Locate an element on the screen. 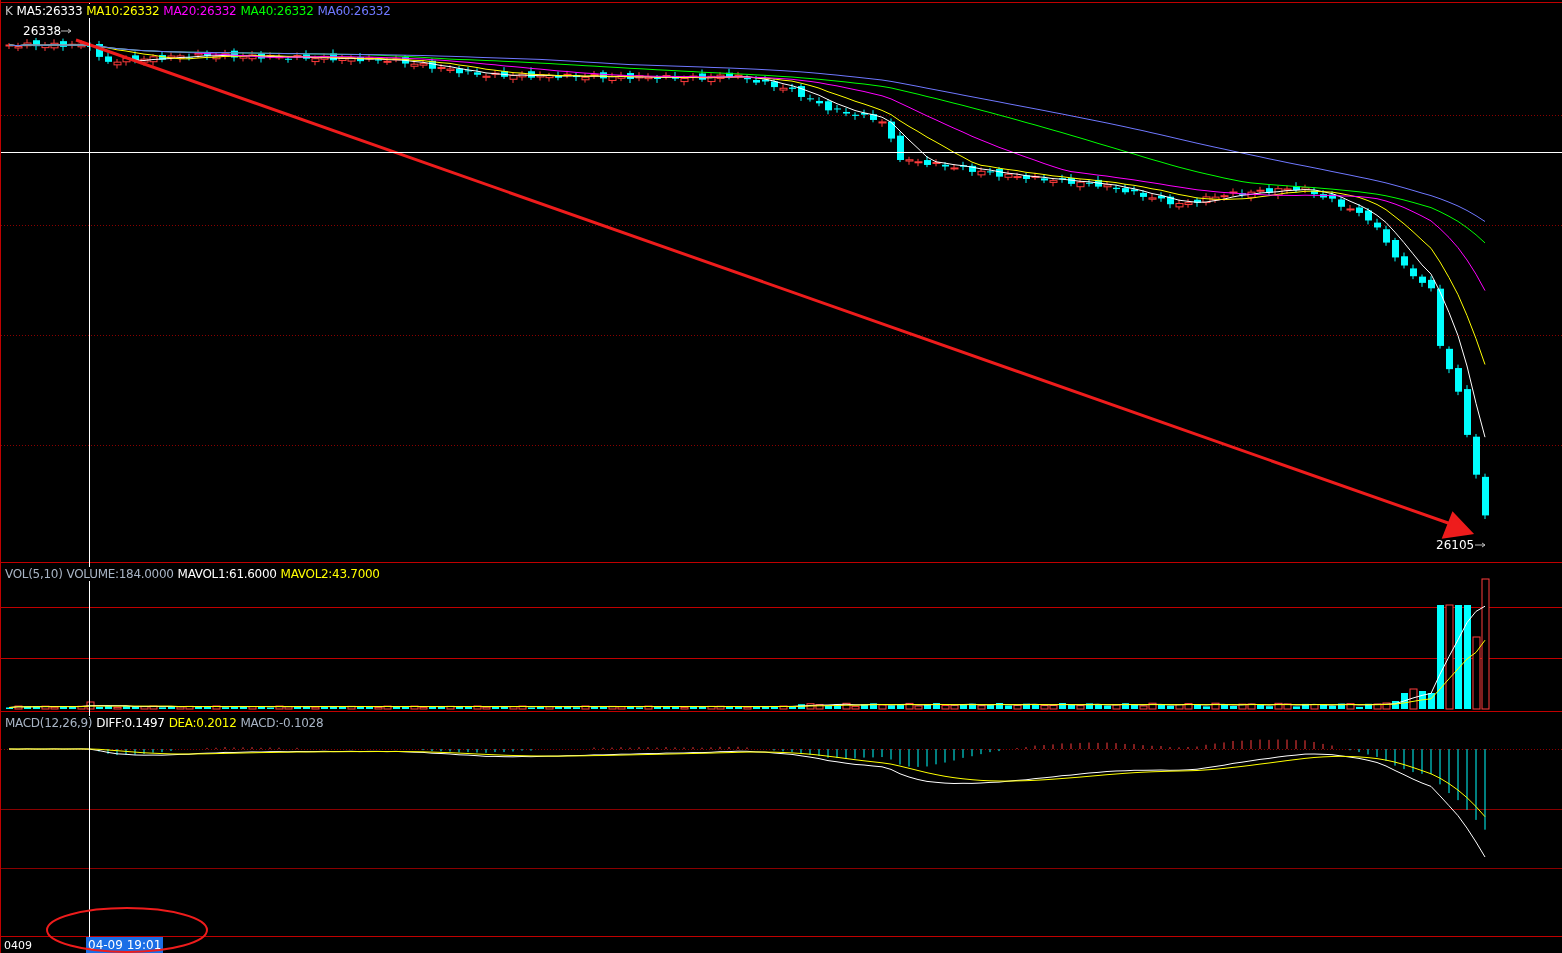 This screenshot has height=953, width=1562. date-label: 0409 is located at coordinates (18, 945).